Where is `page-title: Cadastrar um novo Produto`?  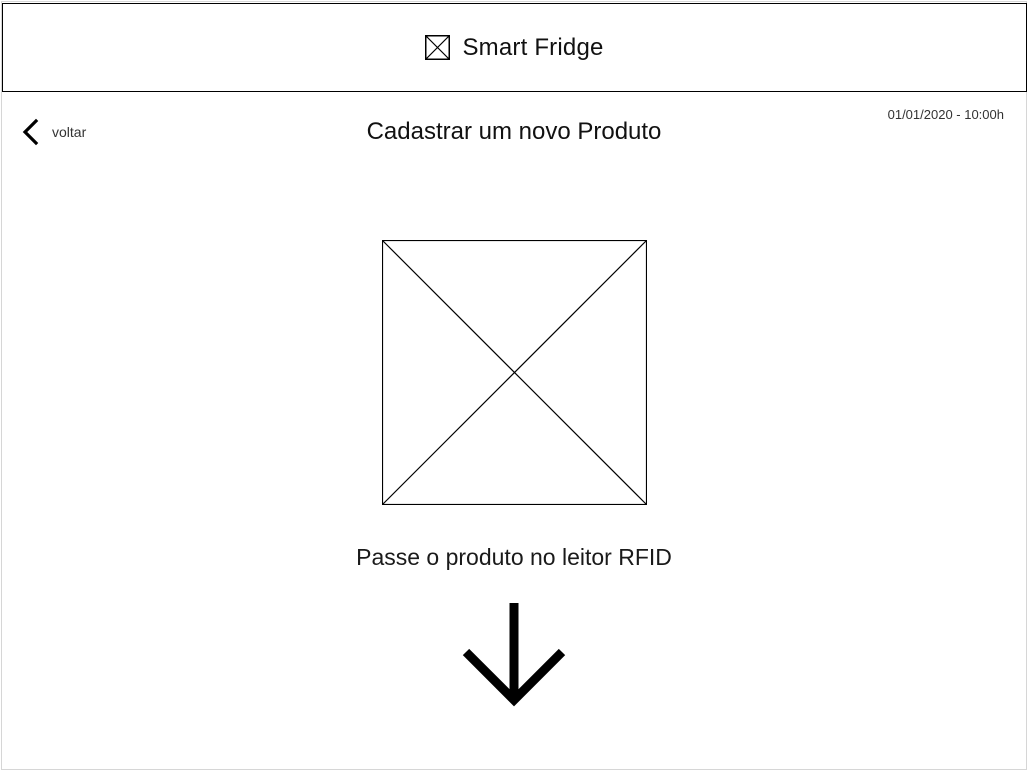
page-title: Cadastrar um novo Produto is located at coordinates (514, 131).